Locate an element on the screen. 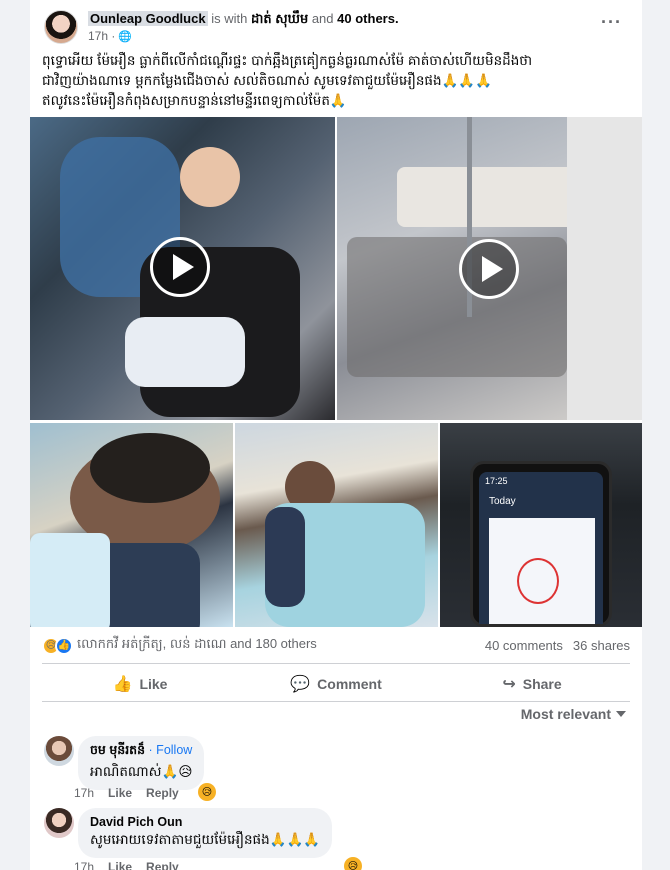 The width and height of the screenshot is (670, 870). tagged-name: ដាត់ សុឃឹម is located at coordinates (279, 18).